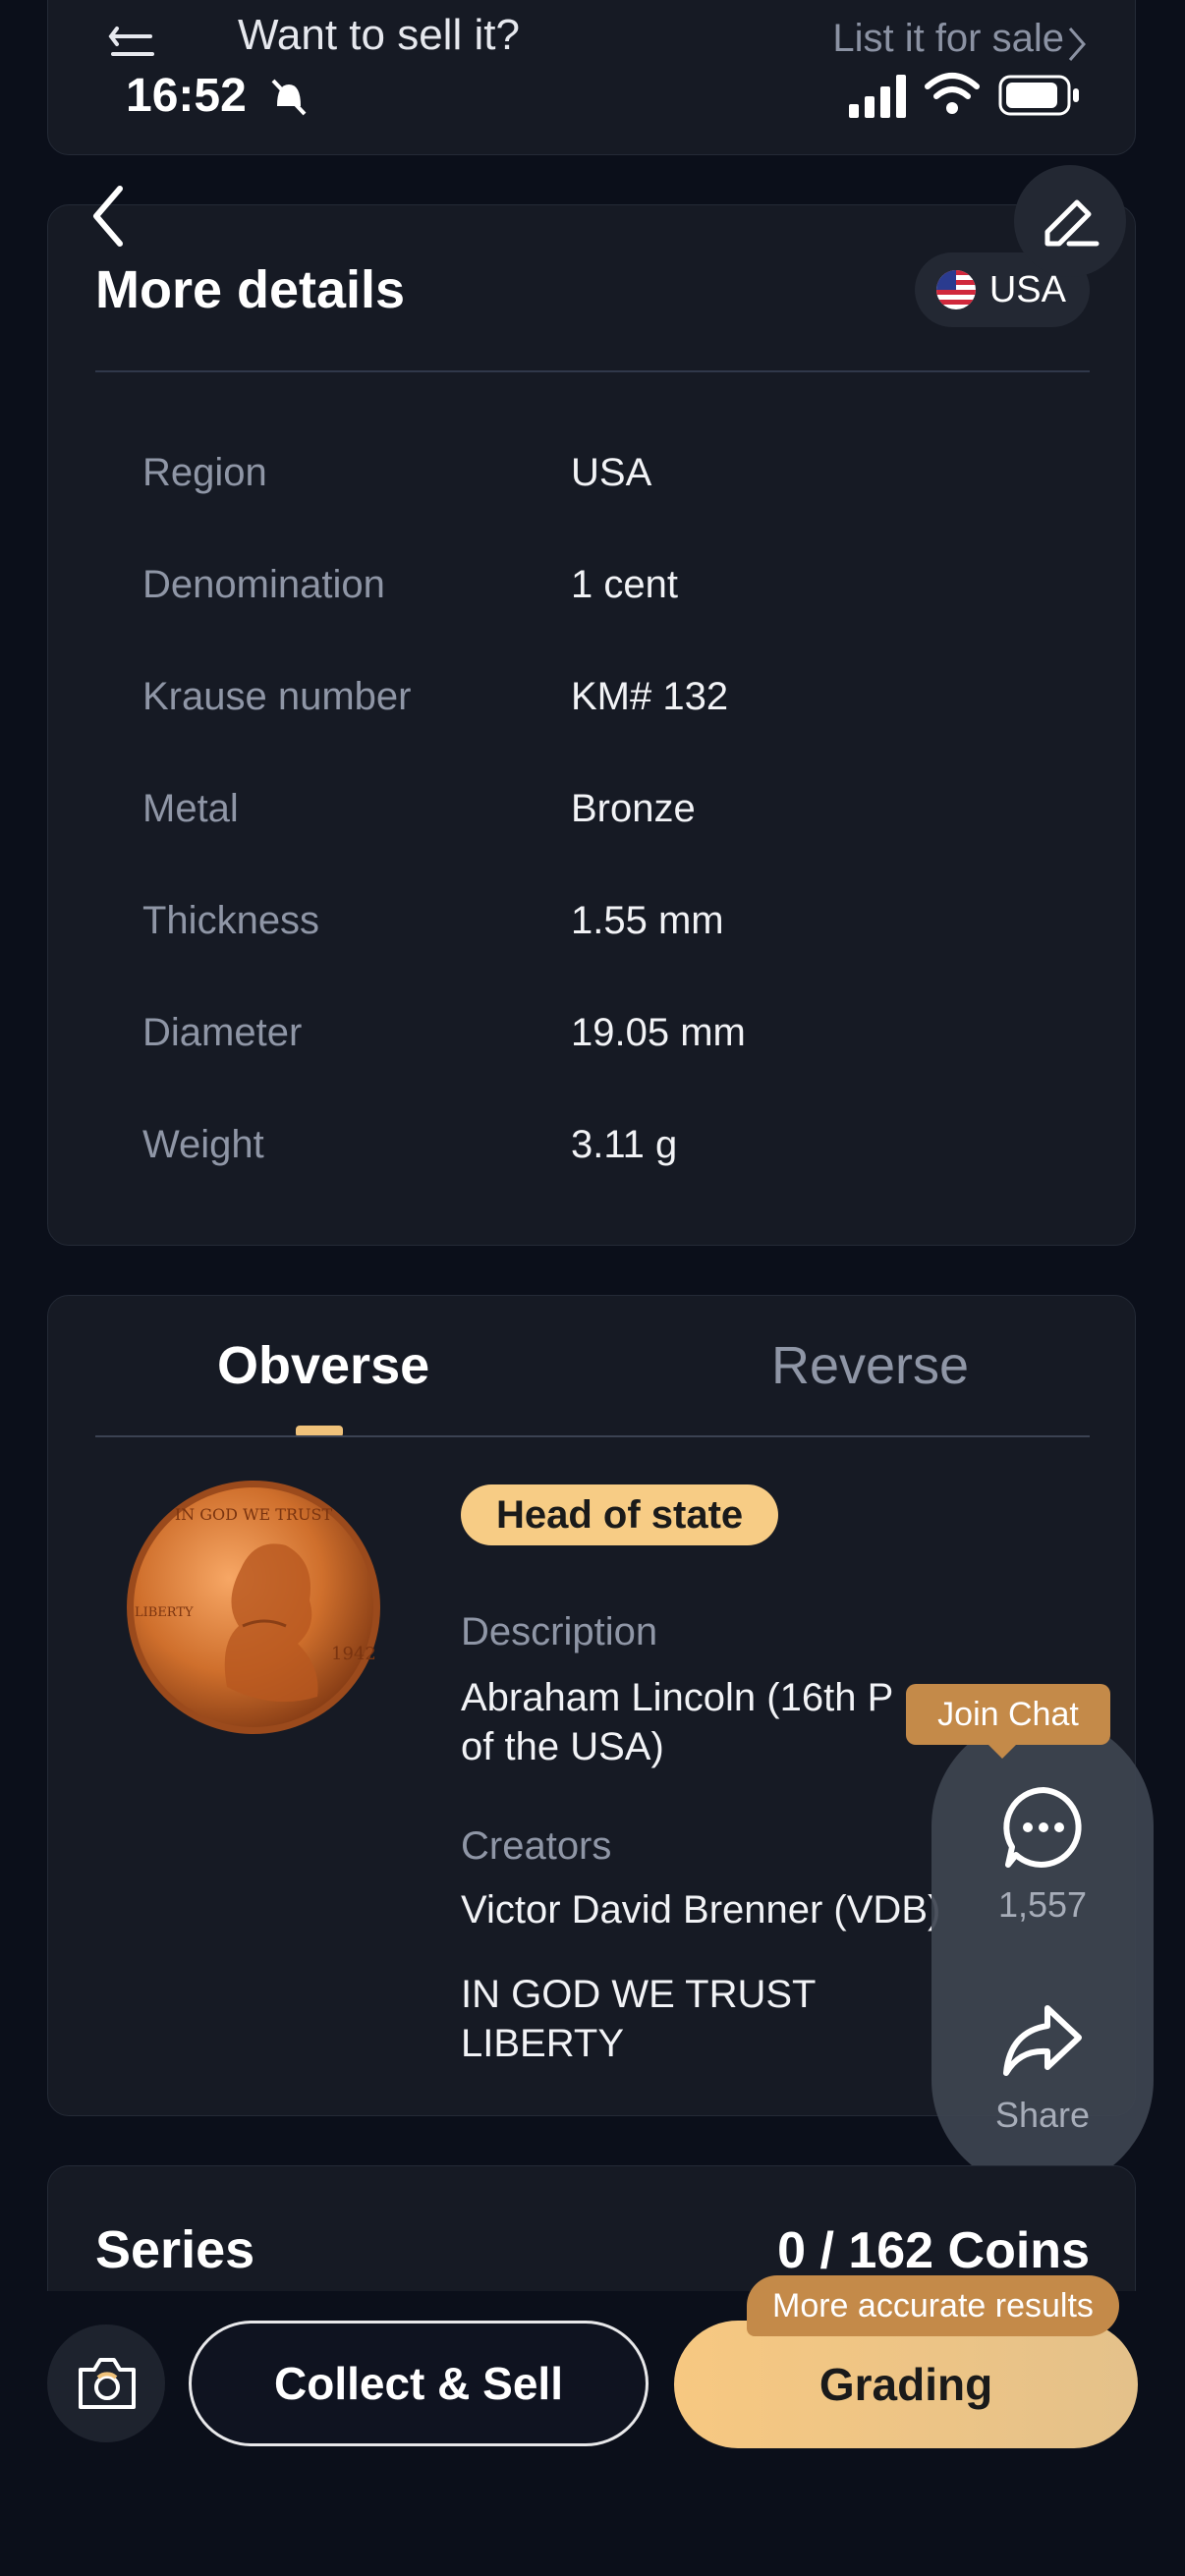  Describe the element at coordinates (1038, 95) in the screenshot. I see `battery-icon` at that location.